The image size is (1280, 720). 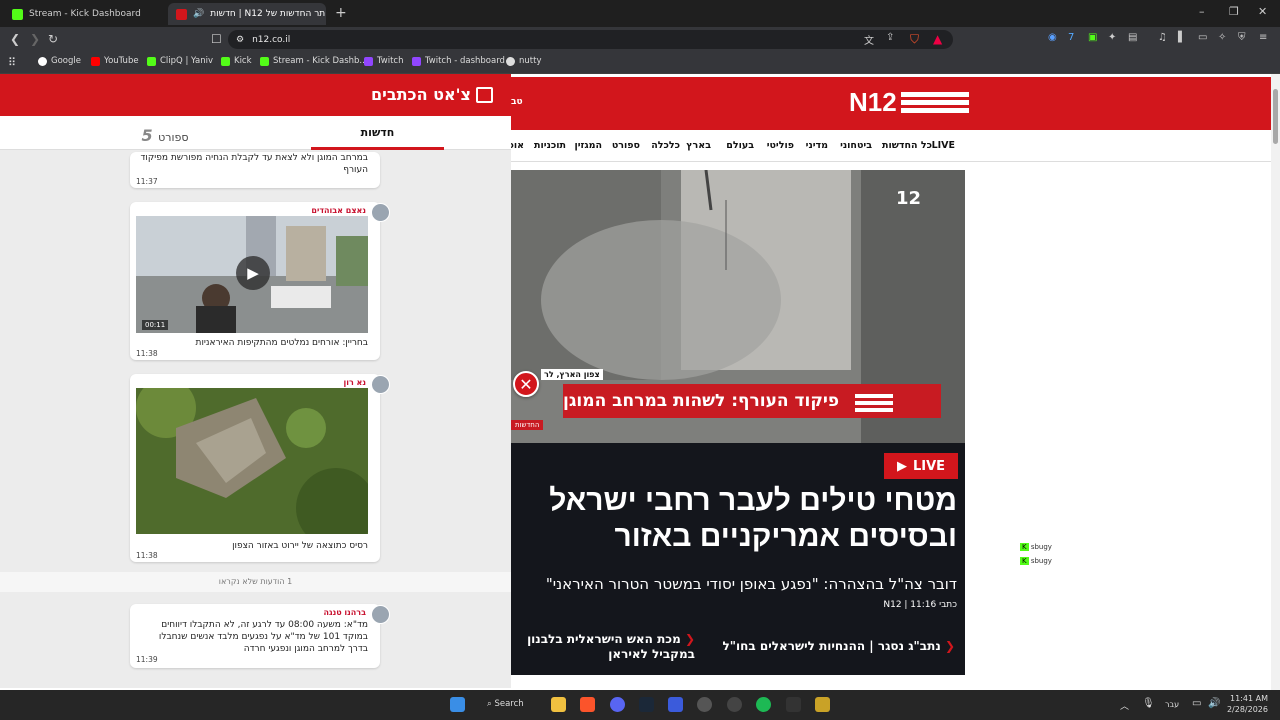 What do you see at coordinates (943, 145) in the screenshot?
I see `nav-live: LIVE` at bounding box center [943, 145].